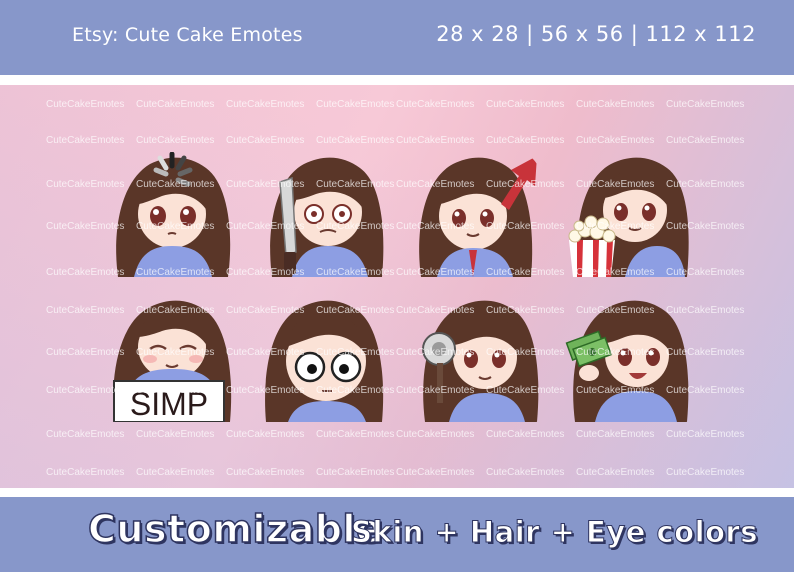  Describe the element at coordinates (235, 529) in the screenshot. I see `customizable-label: Customizable` at that location.